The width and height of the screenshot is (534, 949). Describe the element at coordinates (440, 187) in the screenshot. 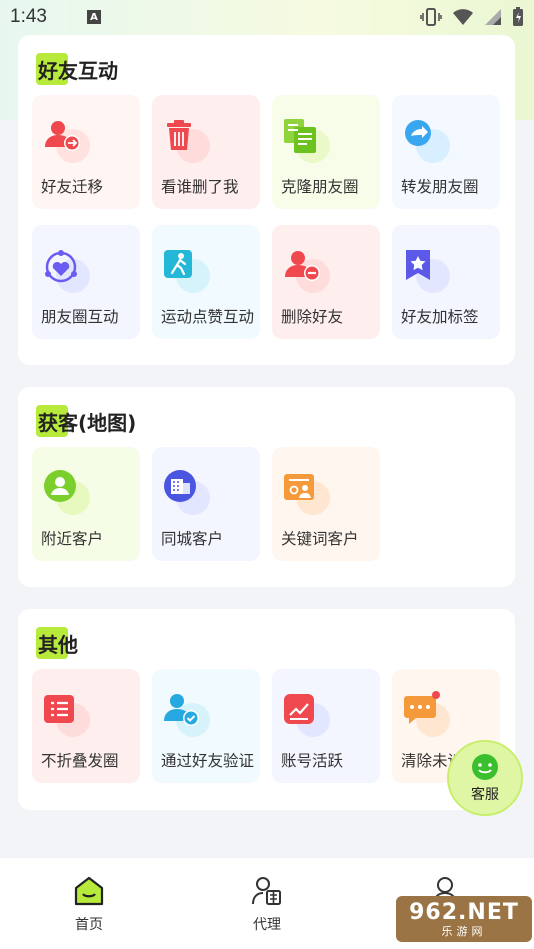

I see `tile-label: 转发朋友圈` at that location.